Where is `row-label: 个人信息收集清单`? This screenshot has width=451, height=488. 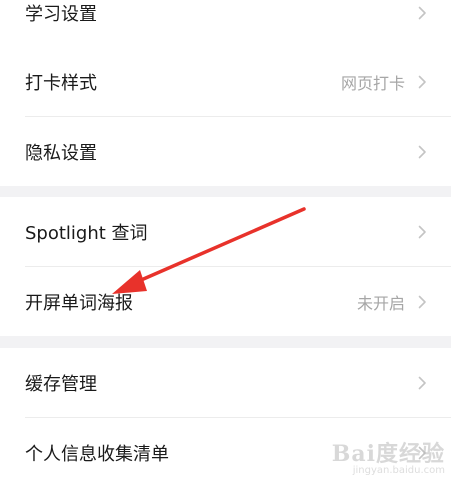 row-label: 个人信息收集清单 is located at coordinates (97, 454).